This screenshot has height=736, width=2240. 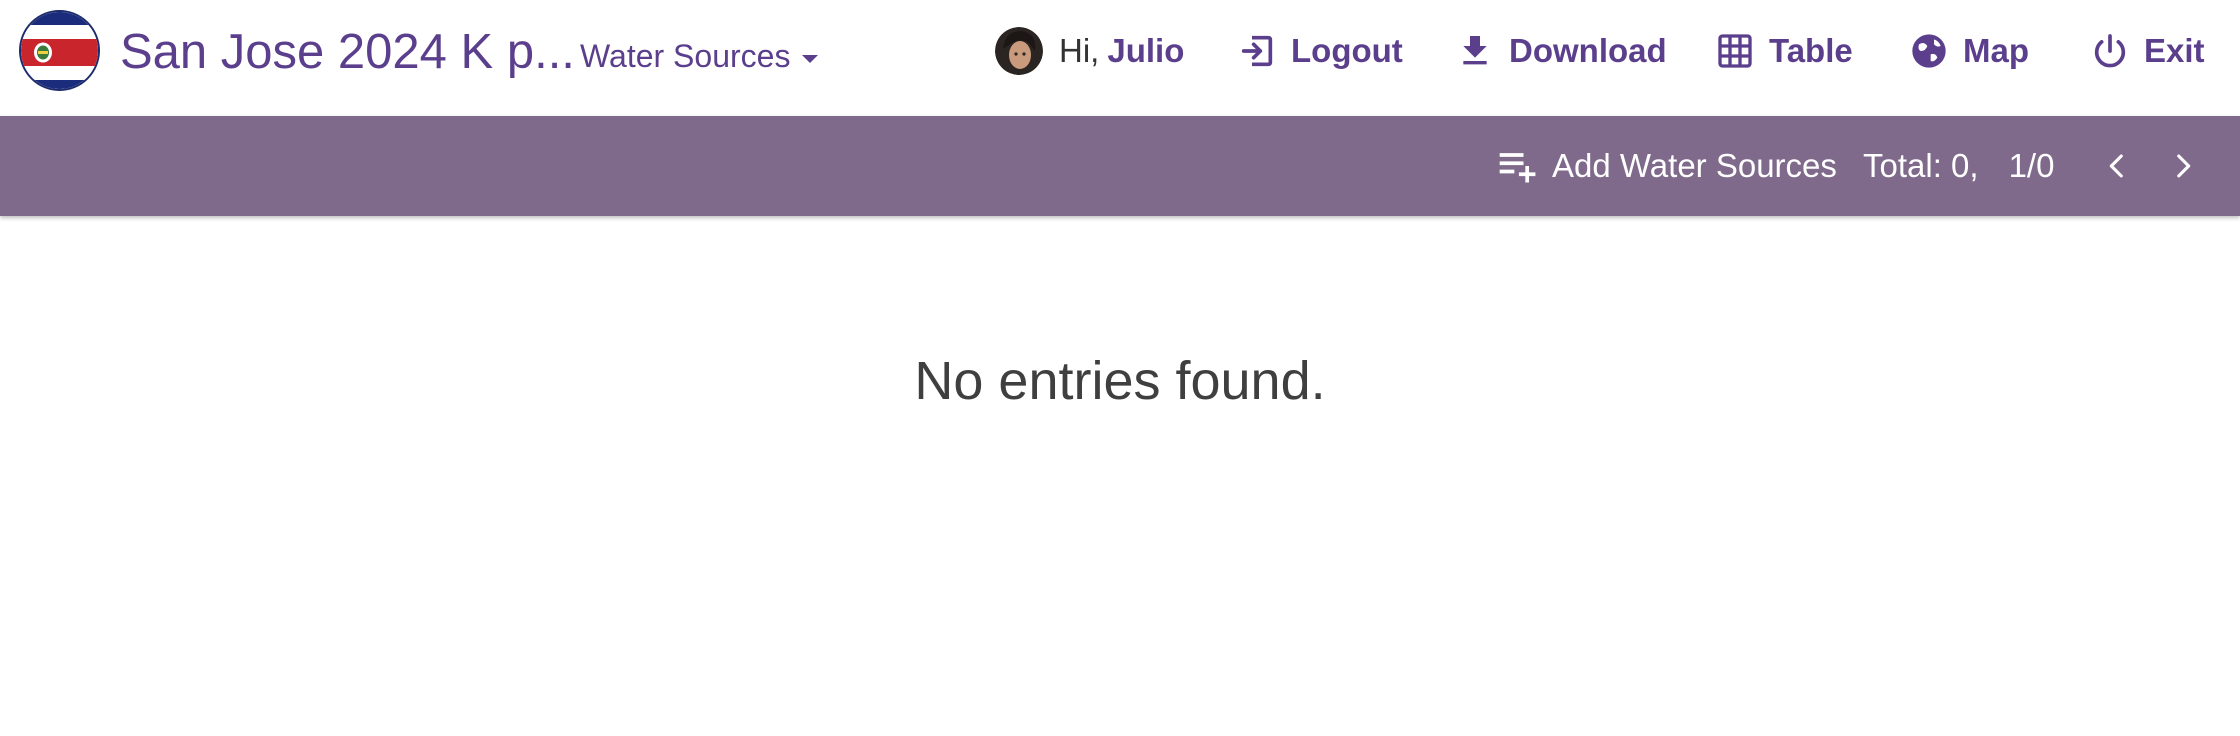 I want to click on pagination-status: Total: 0, 1/0, so click(x=1958, y=166).